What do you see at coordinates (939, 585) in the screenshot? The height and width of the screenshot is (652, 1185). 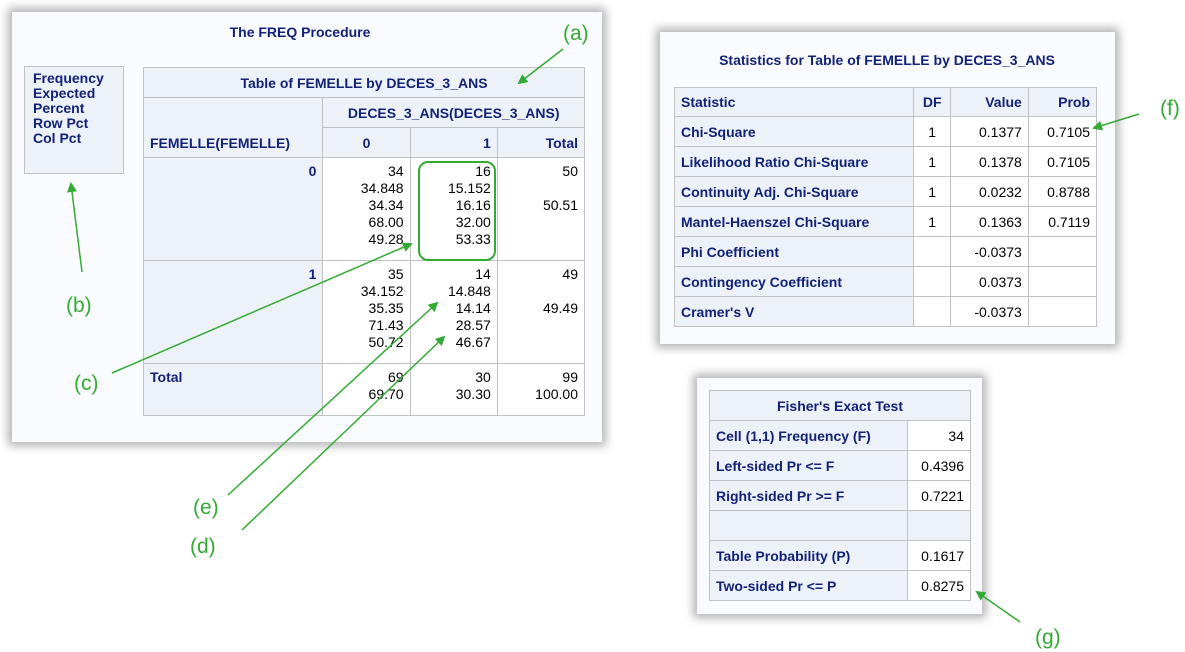 I see `fisher-row-value: 0.8275` at bounding box center [939, 585].